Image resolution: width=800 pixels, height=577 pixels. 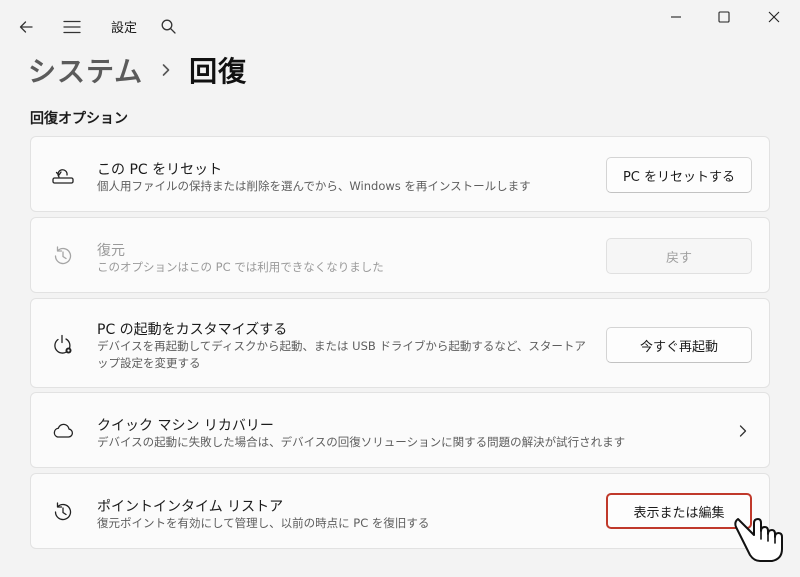 I want to click on card-title: この PC をリセット, so click(x=160, y=170).